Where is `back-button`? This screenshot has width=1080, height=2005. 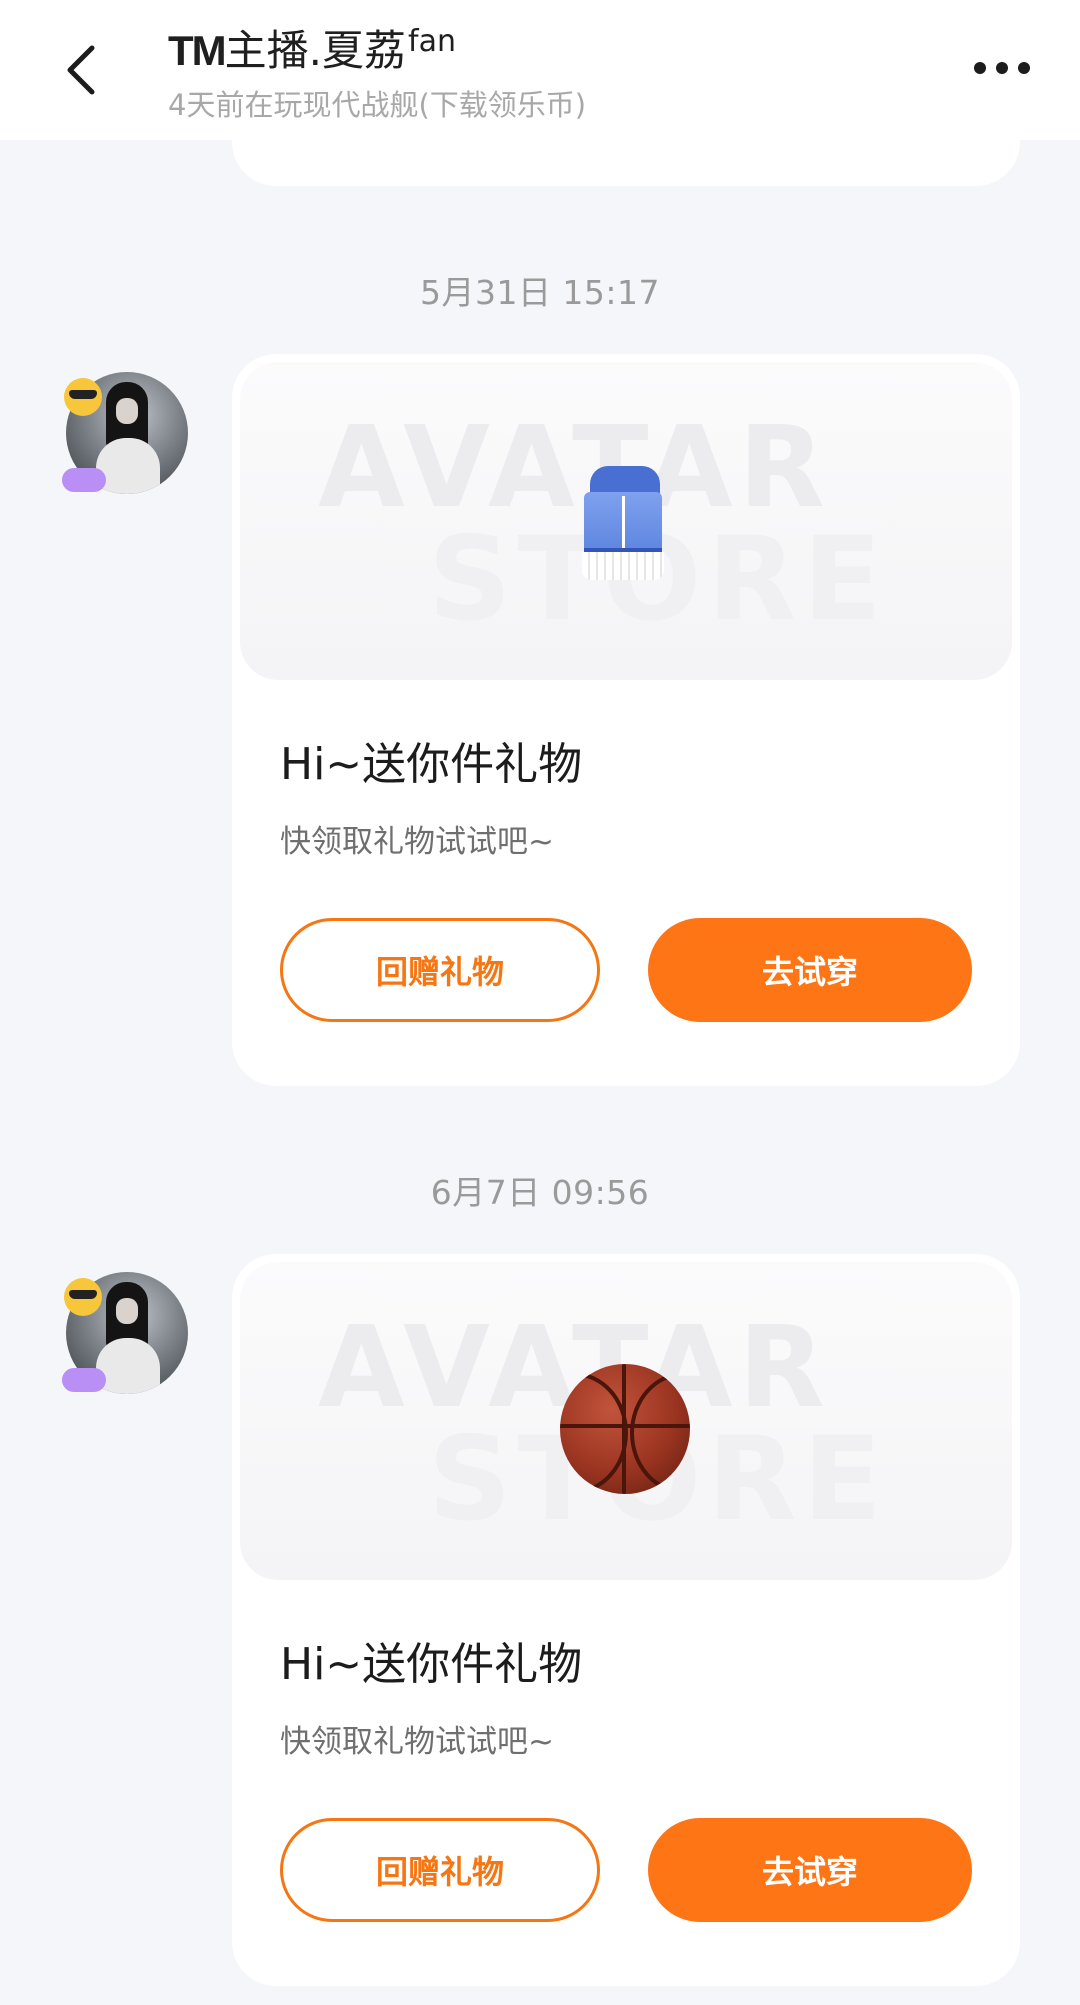
back-button is located at coordinates (82, 70).